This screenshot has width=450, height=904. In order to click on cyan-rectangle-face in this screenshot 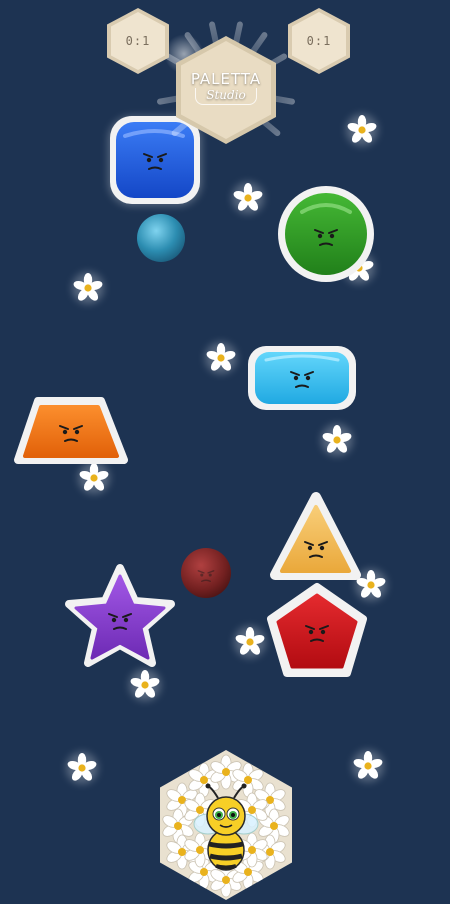, I will do `click(302, 378)`.